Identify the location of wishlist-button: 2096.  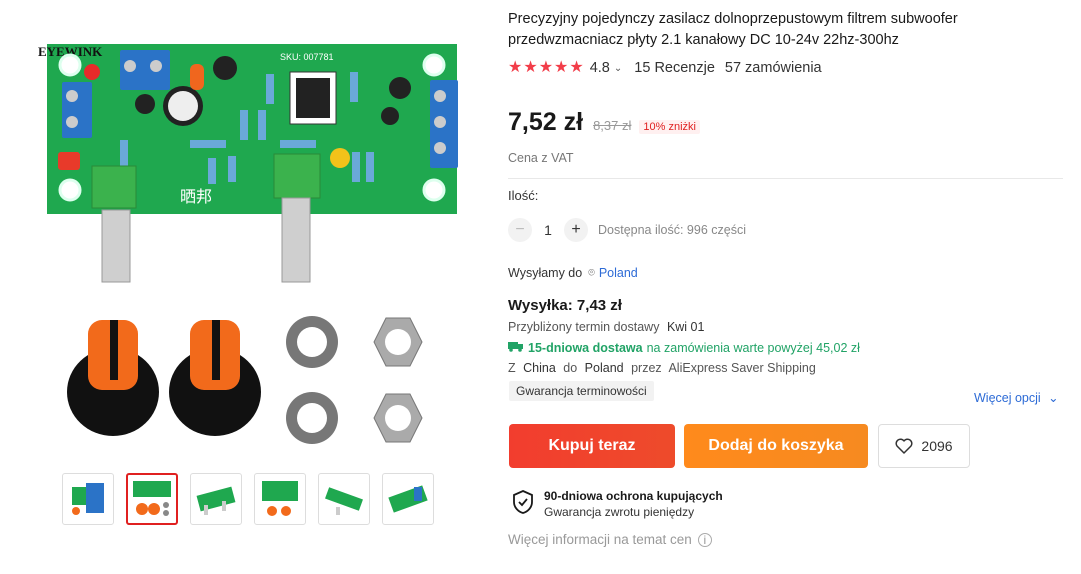
(924, 446).